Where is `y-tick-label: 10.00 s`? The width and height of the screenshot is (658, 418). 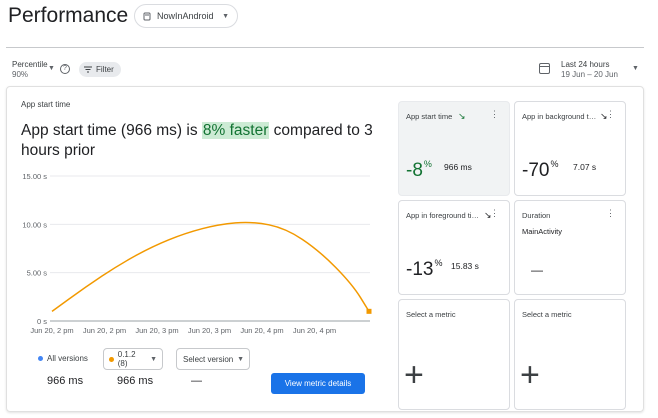
y-tick-label: 10.00 s is located at coordinates (34, 224).